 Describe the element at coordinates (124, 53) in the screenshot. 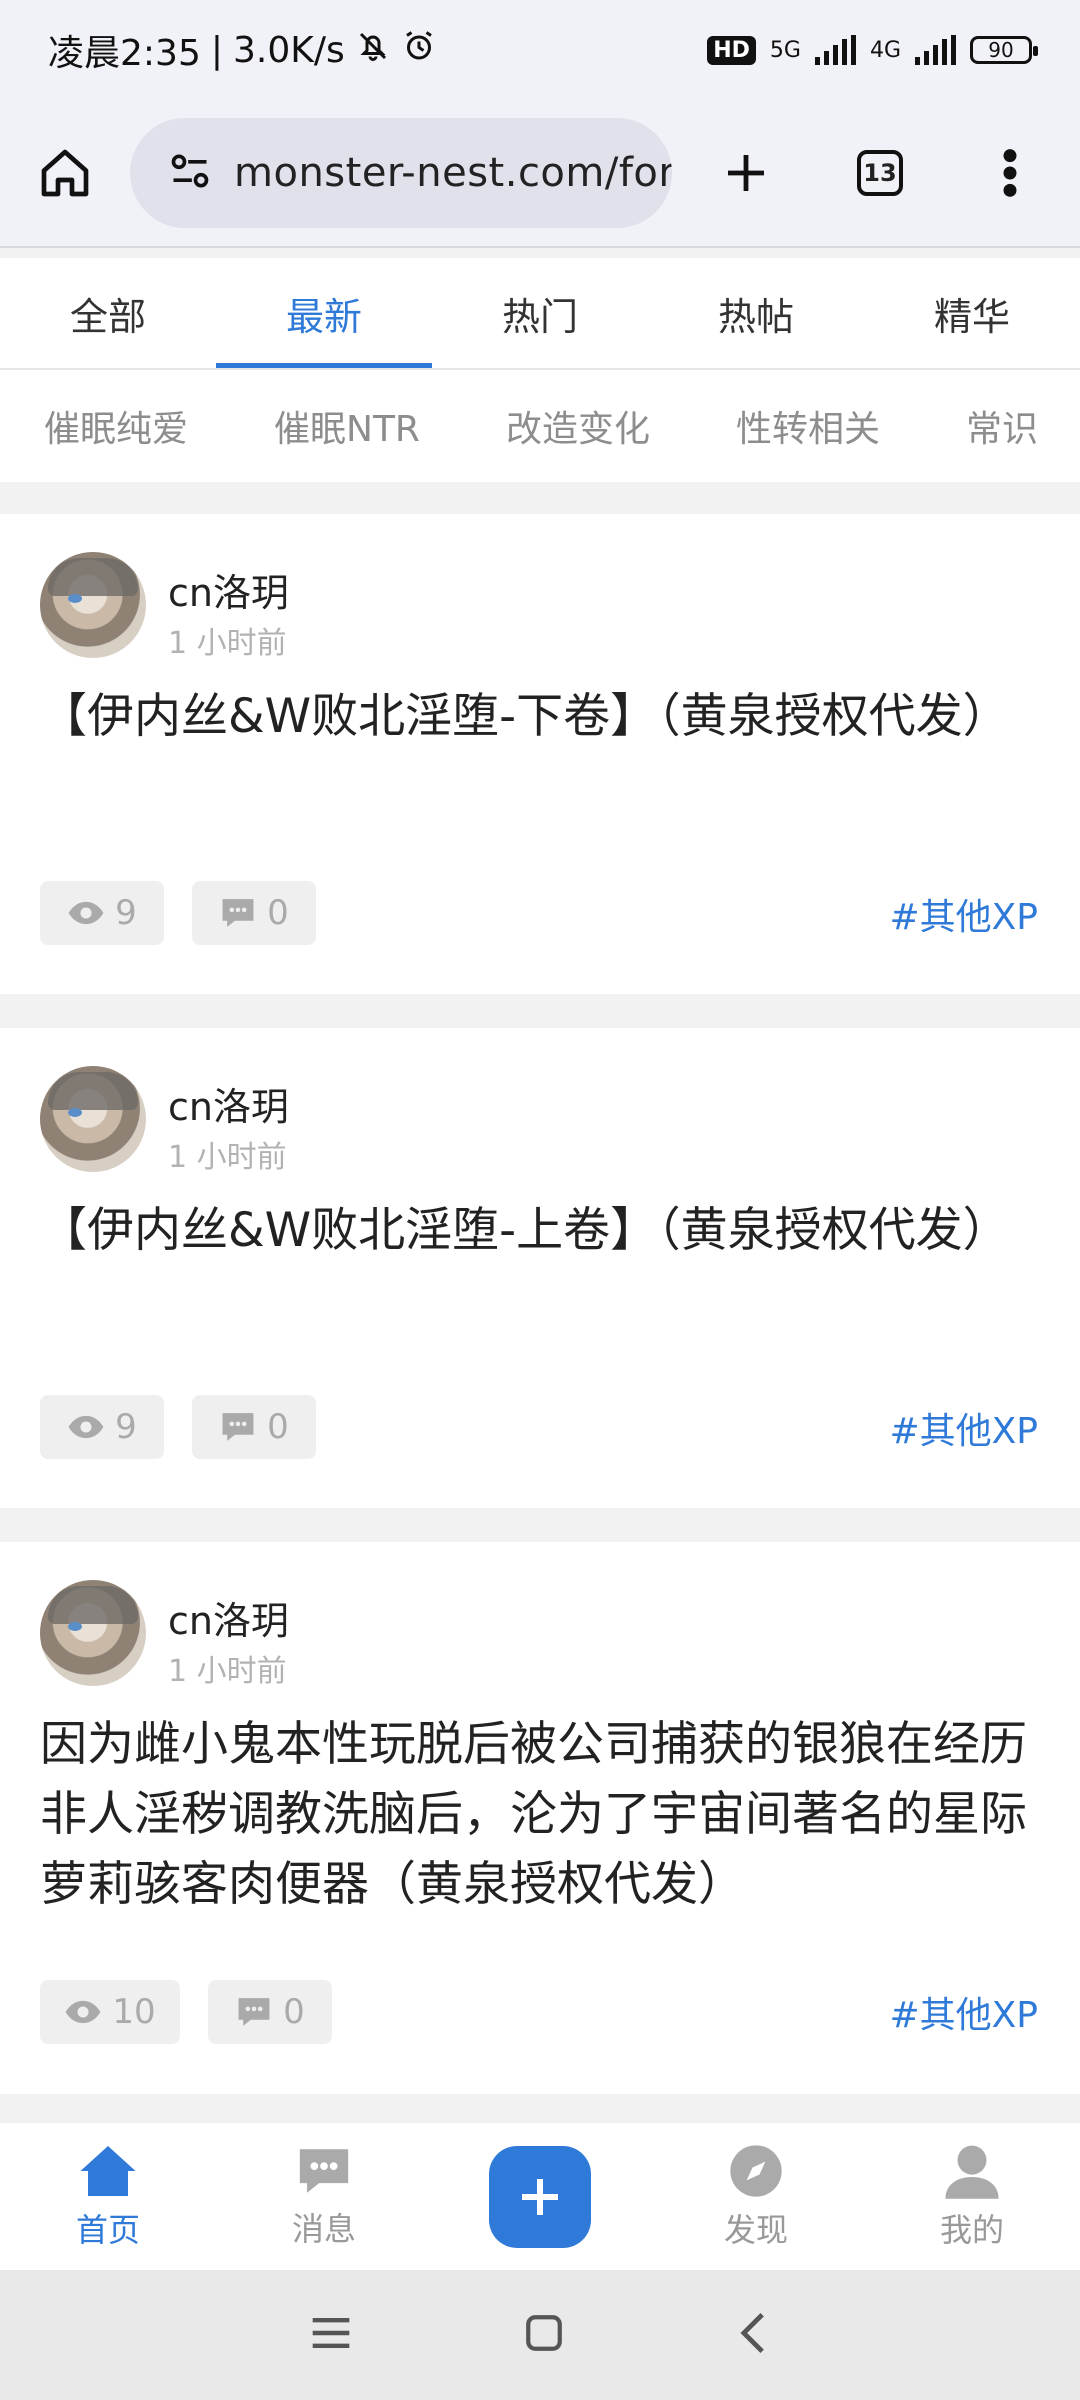

I see `status-time: 凌晨2:35` at that location.